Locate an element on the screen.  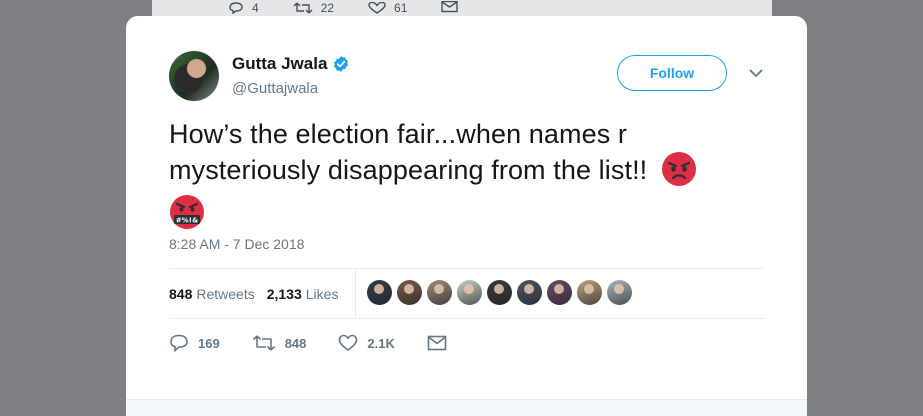
author-name-row: Gutta Jwala is located at coordinates (291, 64).